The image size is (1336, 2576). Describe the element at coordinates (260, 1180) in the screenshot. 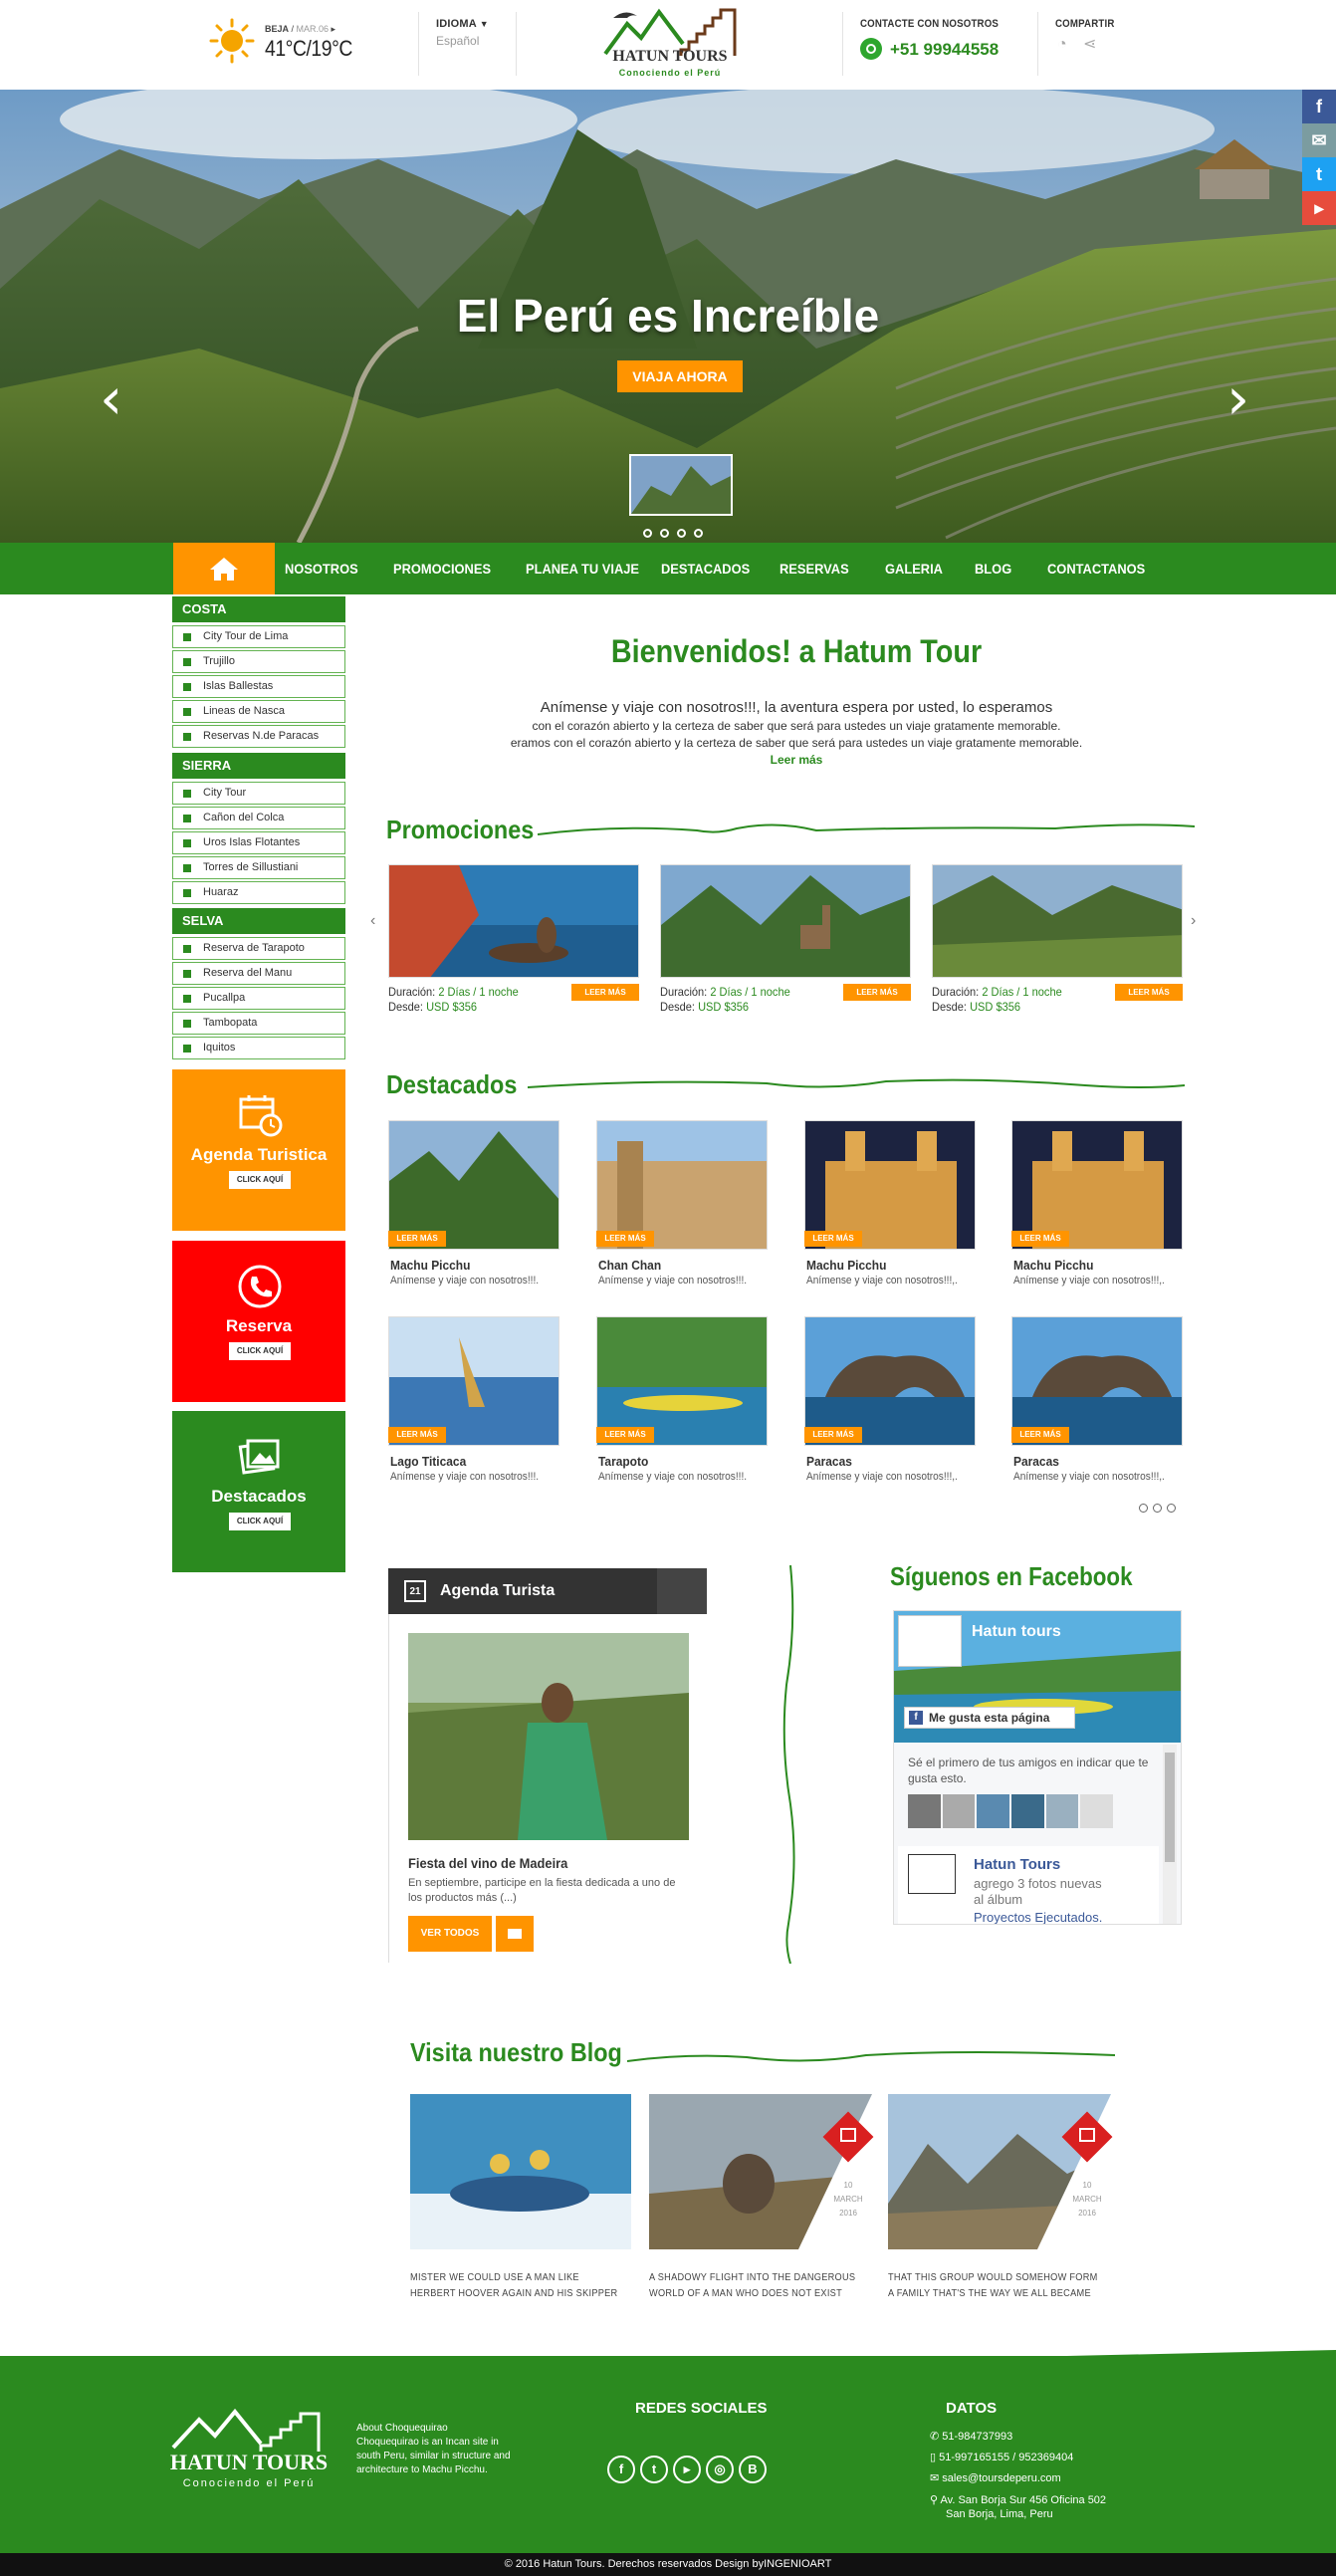

I see `agenda-click-button: CLICK AQUÍ` at that location.